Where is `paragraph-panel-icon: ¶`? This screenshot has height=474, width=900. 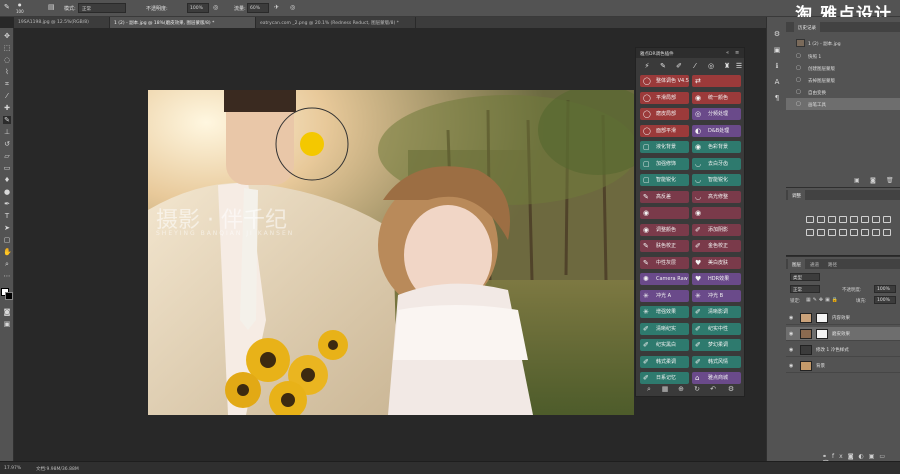
paragraph-panel-icon: ¶ is located at coordinates (777, 98).